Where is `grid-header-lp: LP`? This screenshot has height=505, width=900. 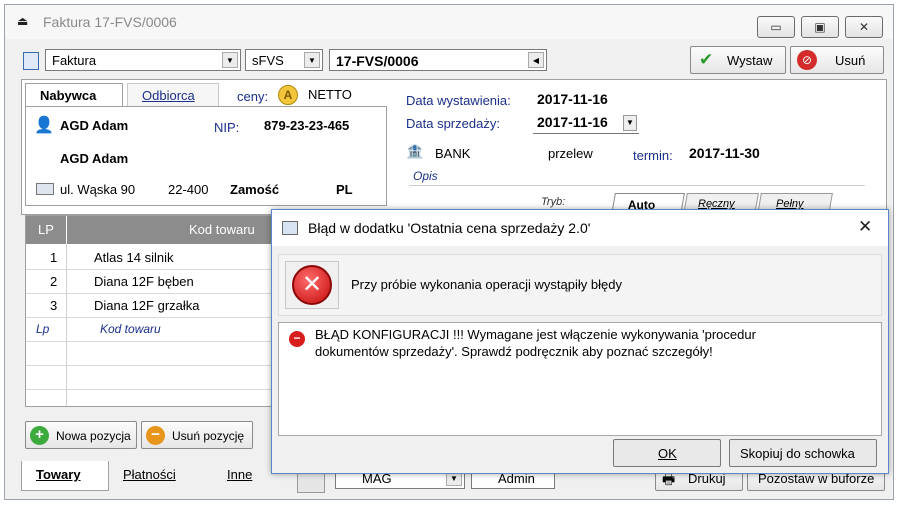 grid-header-lp: LP is located at coordinates (46, 230).